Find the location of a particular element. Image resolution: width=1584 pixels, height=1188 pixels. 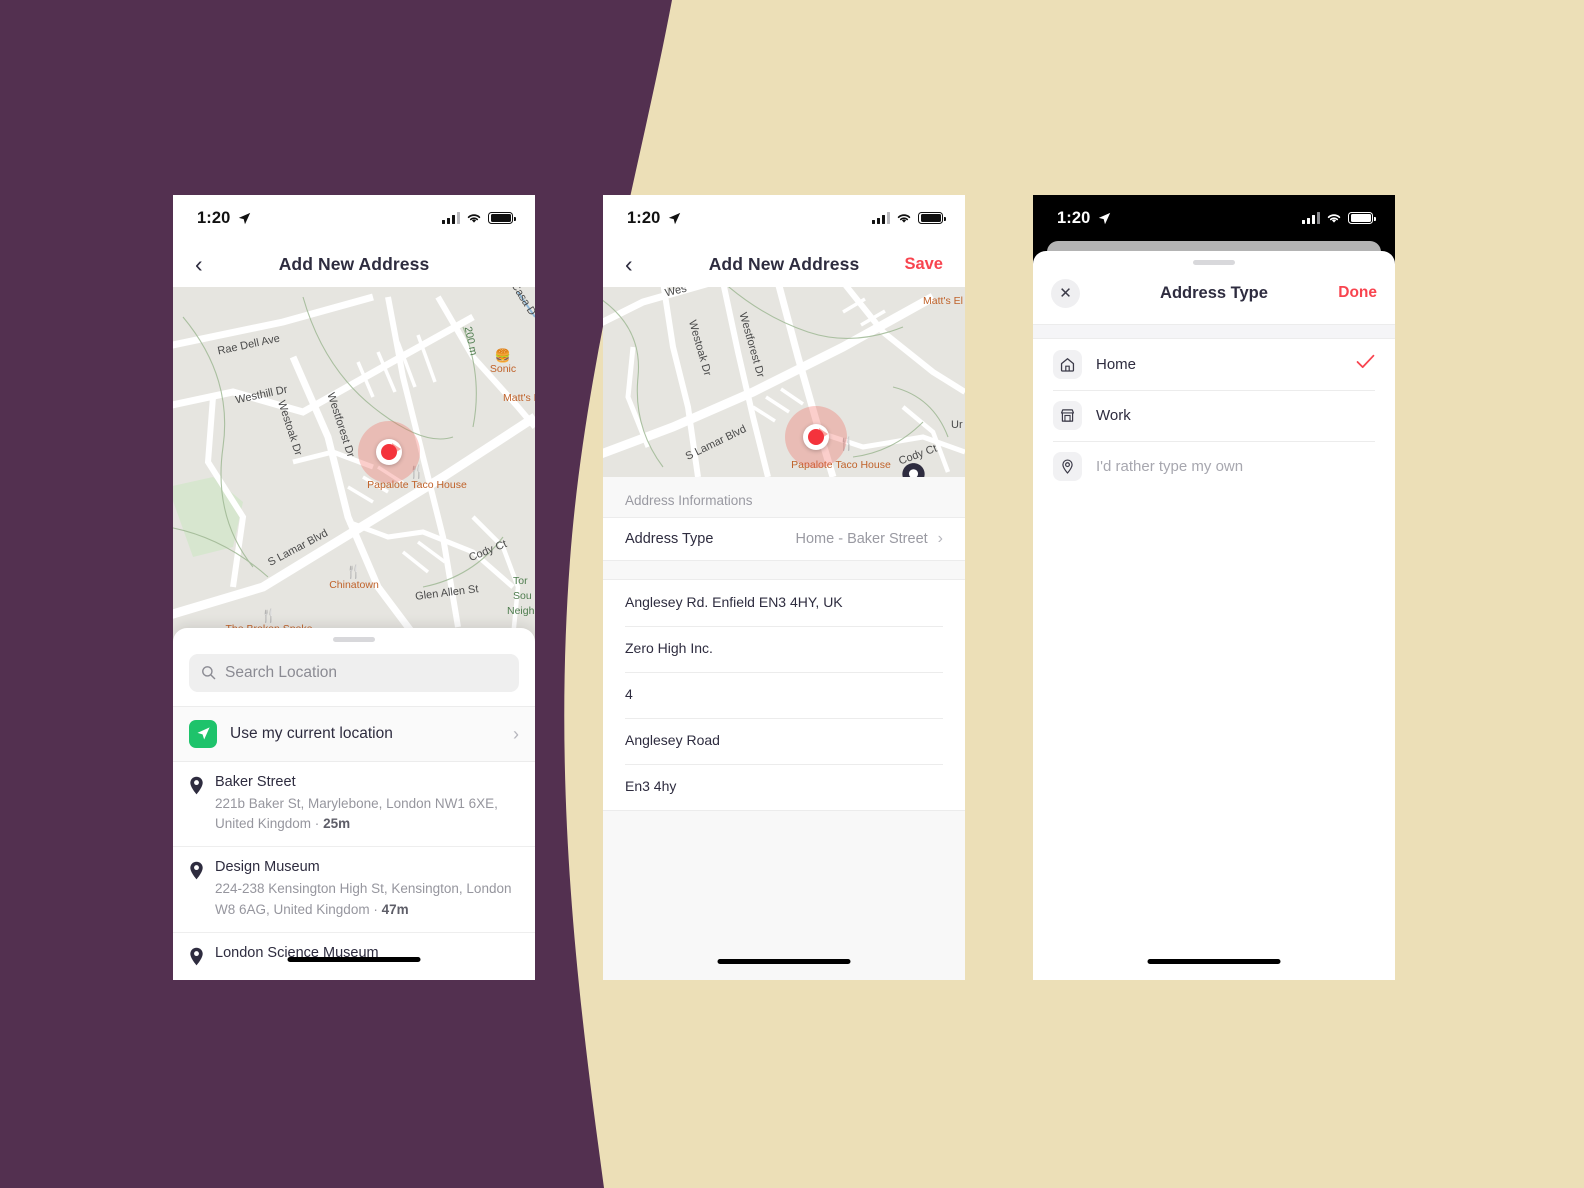

navigation-arrow-icon is located at coordinates (203, 733).